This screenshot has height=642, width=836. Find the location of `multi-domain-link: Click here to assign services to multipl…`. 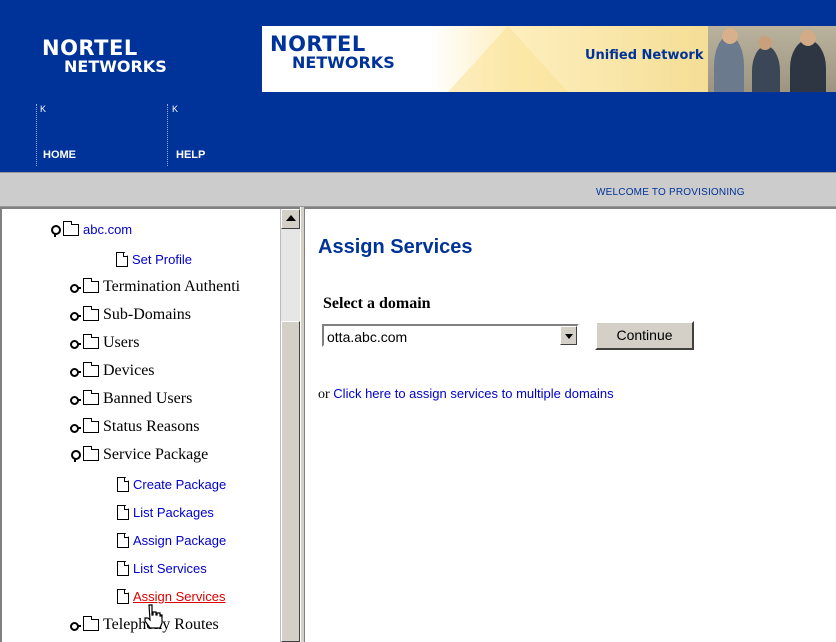

multi-domain-link: Click here to assign services to multipl… is located at coordinates (473, 393).